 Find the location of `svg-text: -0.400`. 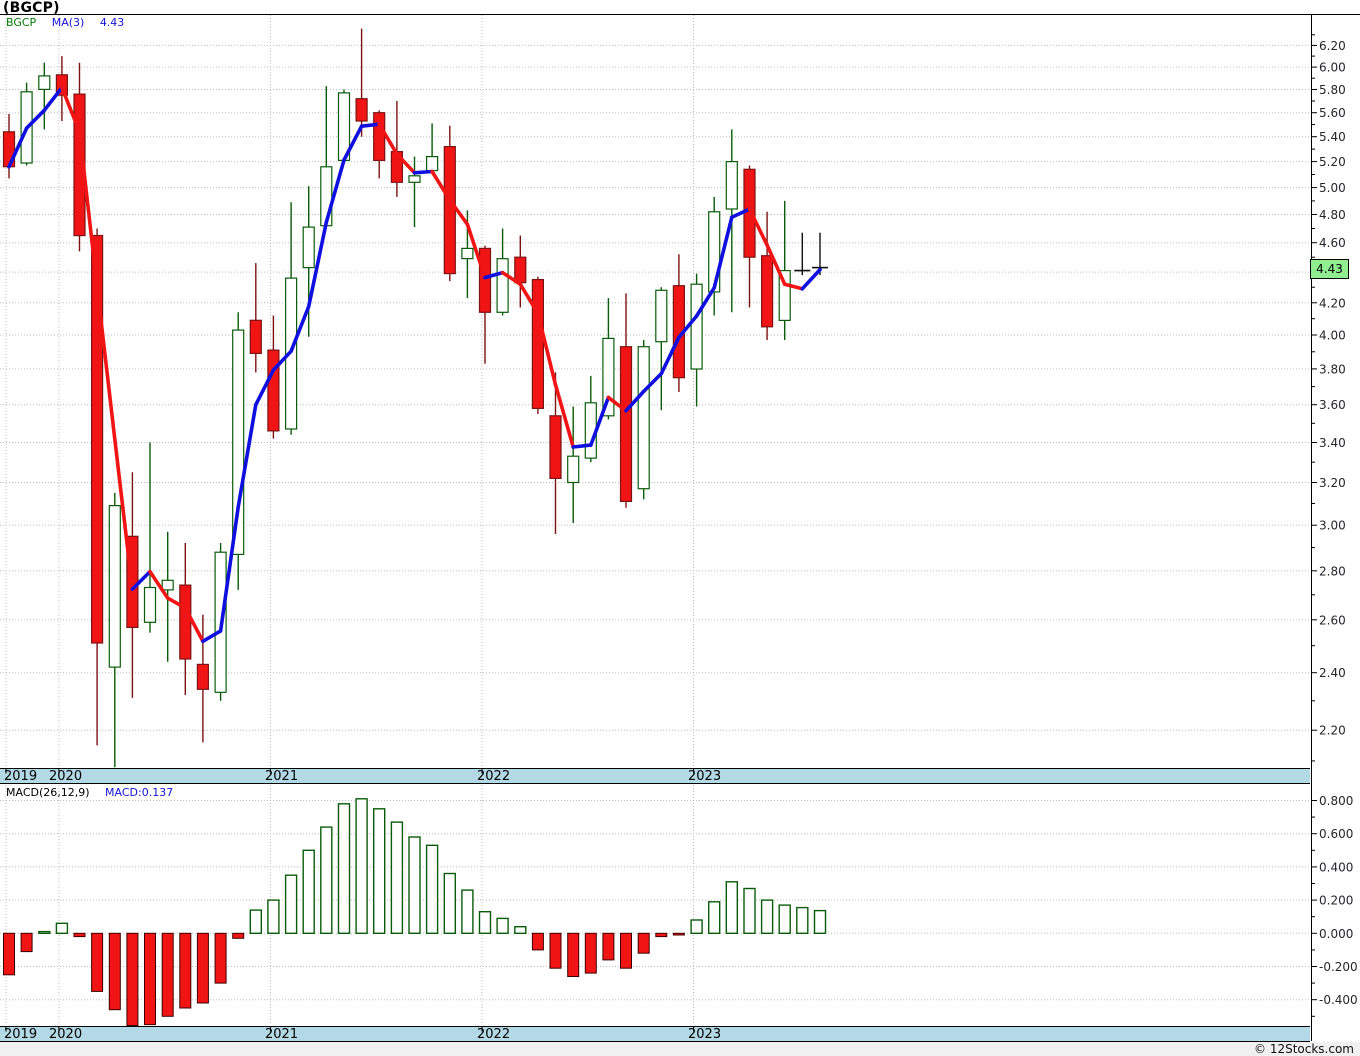

svg-text: -0.400 is located at coordinates (1338, 1000).